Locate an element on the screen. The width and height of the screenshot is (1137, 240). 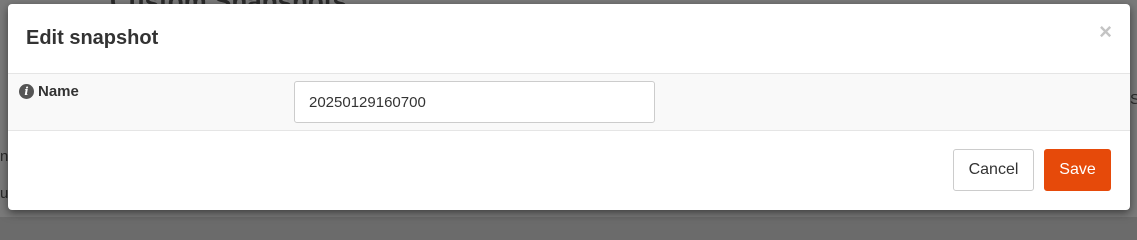
save-button: Save is located at coordinates (1077, 170).